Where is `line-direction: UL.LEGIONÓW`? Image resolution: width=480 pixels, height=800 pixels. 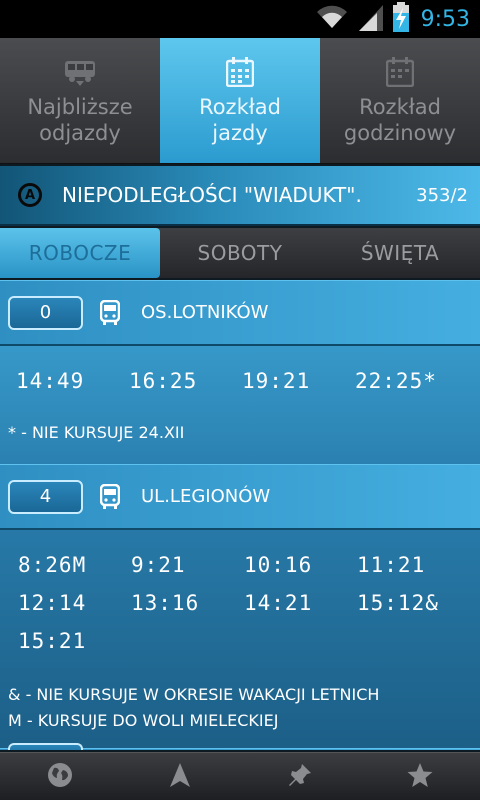 line-direction: UL.LEGIONÓW is located at coordinates (206, 496).